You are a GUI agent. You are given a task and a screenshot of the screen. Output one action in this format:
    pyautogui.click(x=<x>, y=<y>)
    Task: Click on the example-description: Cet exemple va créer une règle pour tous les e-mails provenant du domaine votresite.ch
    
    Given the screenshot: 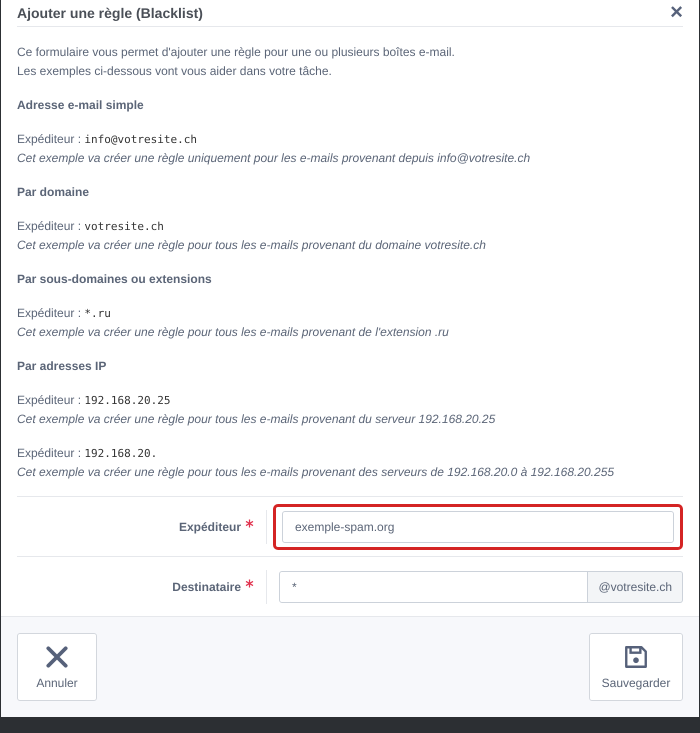 What is the action you would take?
    pyautogui.click(x=252, y=245)
    